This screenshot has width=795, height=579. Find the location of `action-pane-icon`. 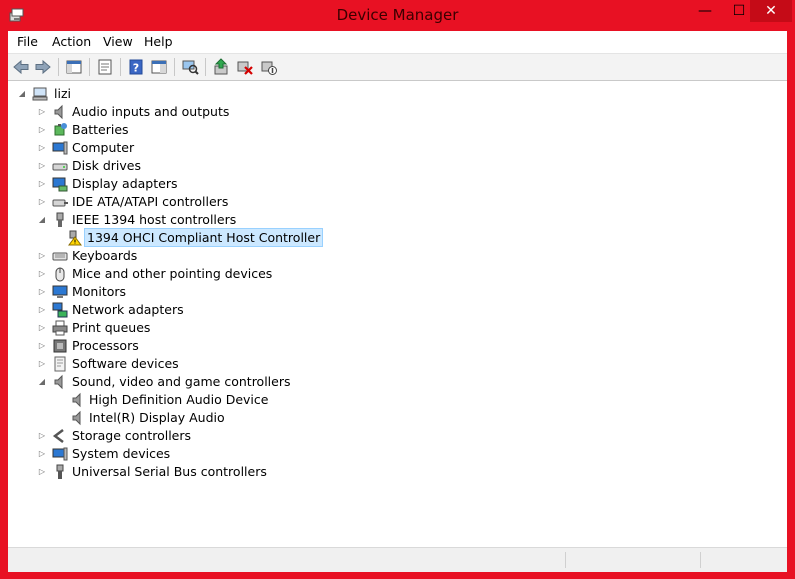

action-pane-icon is located at coordinates (159, 67).